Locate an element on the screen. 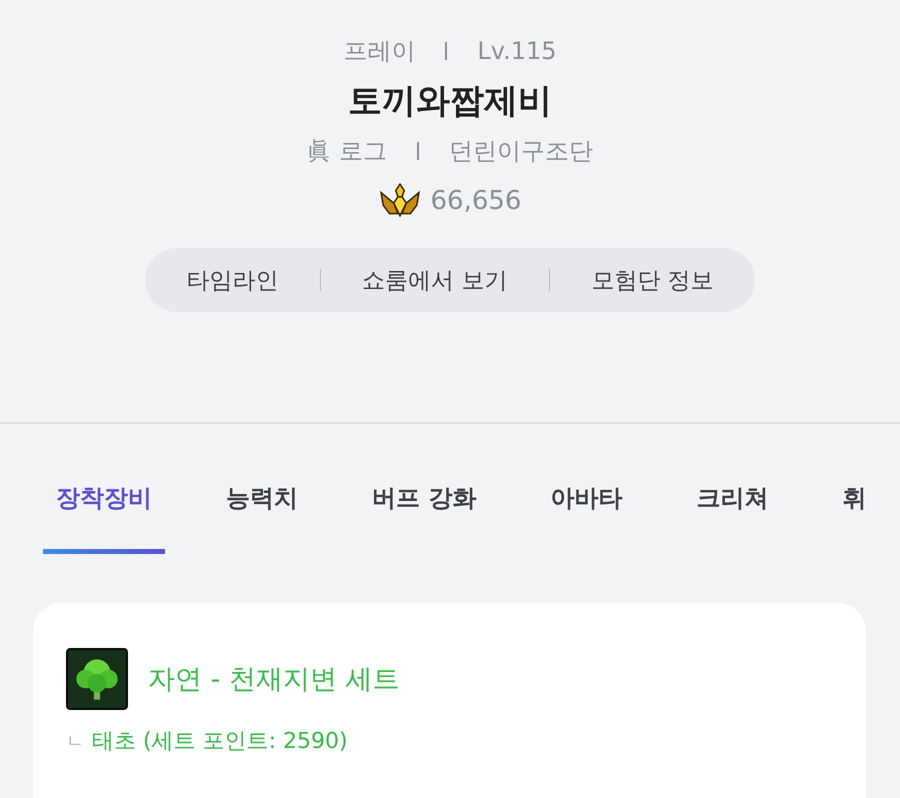  branch-mark: ㄴ is located at coordinates (75, 741).